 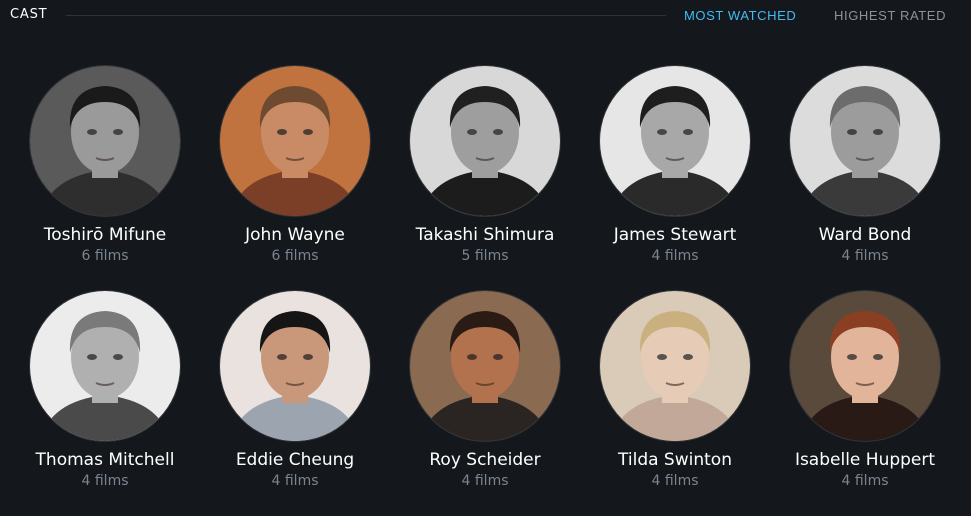 What do you see at coordinates (865, 235) in the screenshot?
I see `actor-name: Ward Bond` at bounding box center [865, 235].